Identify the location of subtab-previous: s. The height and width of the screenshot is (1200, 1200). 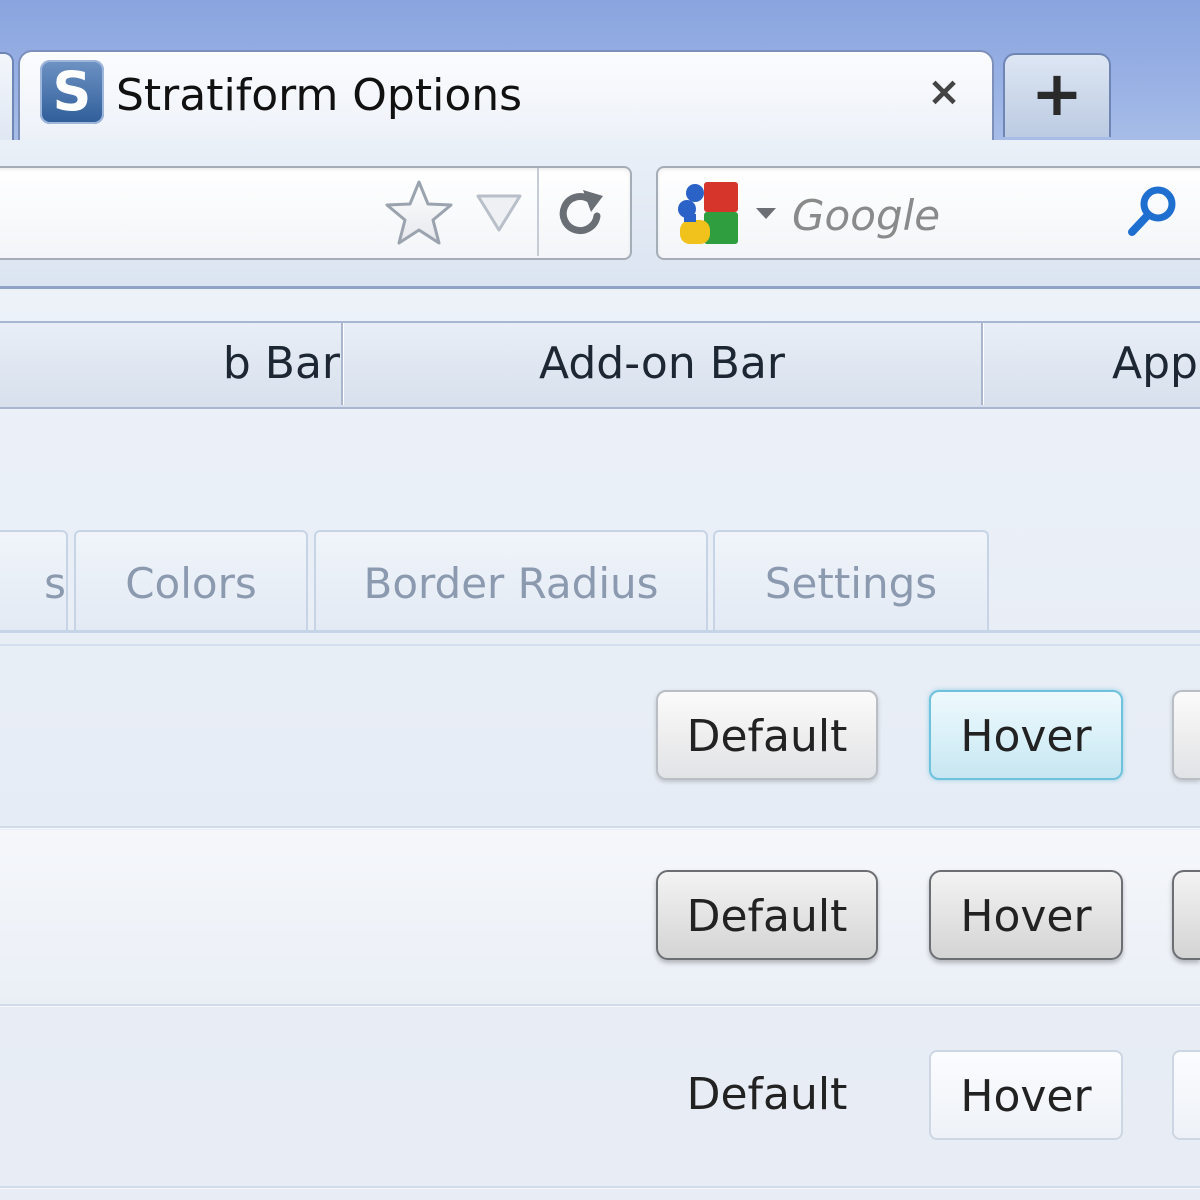
(34, 581).